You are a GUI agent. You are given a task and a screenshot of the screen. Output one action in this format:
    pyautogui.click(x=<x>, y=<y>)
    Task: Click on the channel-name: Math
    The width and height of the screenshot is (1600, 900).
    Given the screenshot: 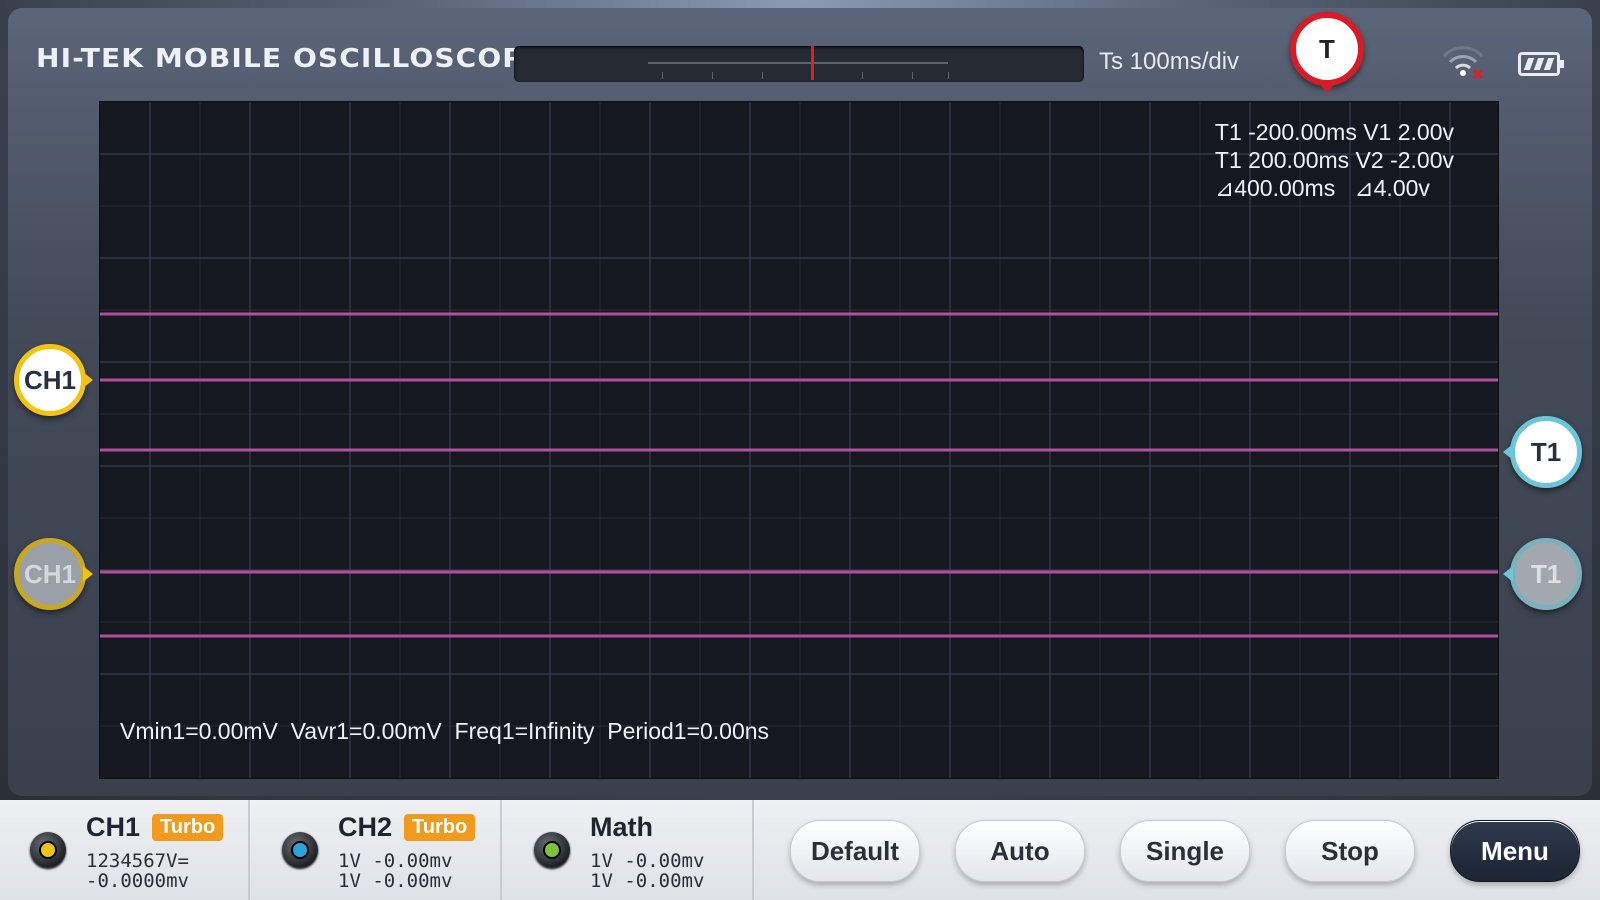 What is the action you would take?
    pyautogui.click(x=621, y=827)
    